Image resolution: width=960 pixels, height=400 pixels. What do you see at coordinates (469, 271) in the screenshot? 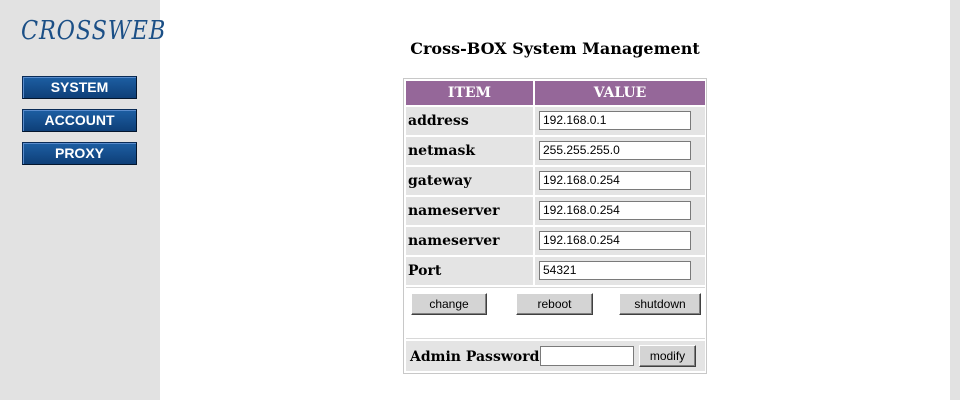
I see `row-label-port: Port` at bounding box center [469, 271].